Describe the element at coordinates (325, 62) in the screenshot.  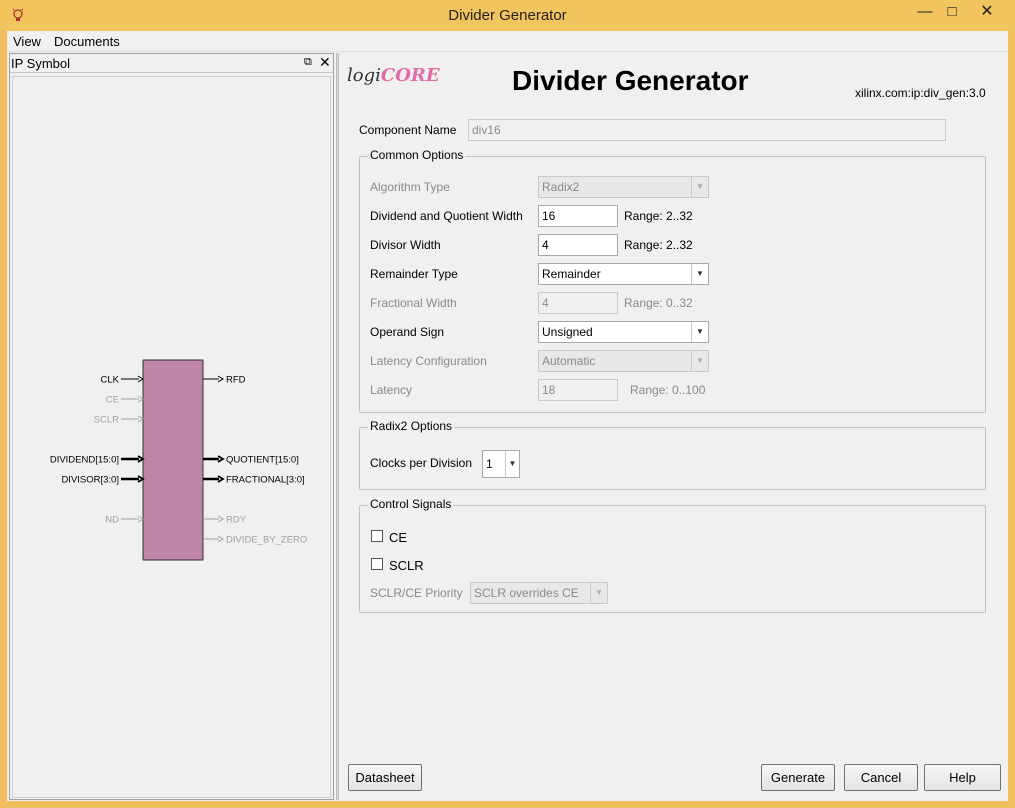
I see `panel-close-icon: ✕` at that location.